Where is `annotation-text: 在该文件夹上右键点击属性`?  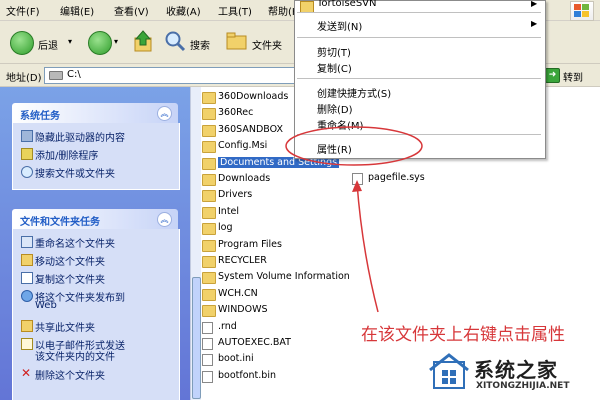
annotation-text: 在该文件夹上右键点击属性 is located at coordinates (463, 335).